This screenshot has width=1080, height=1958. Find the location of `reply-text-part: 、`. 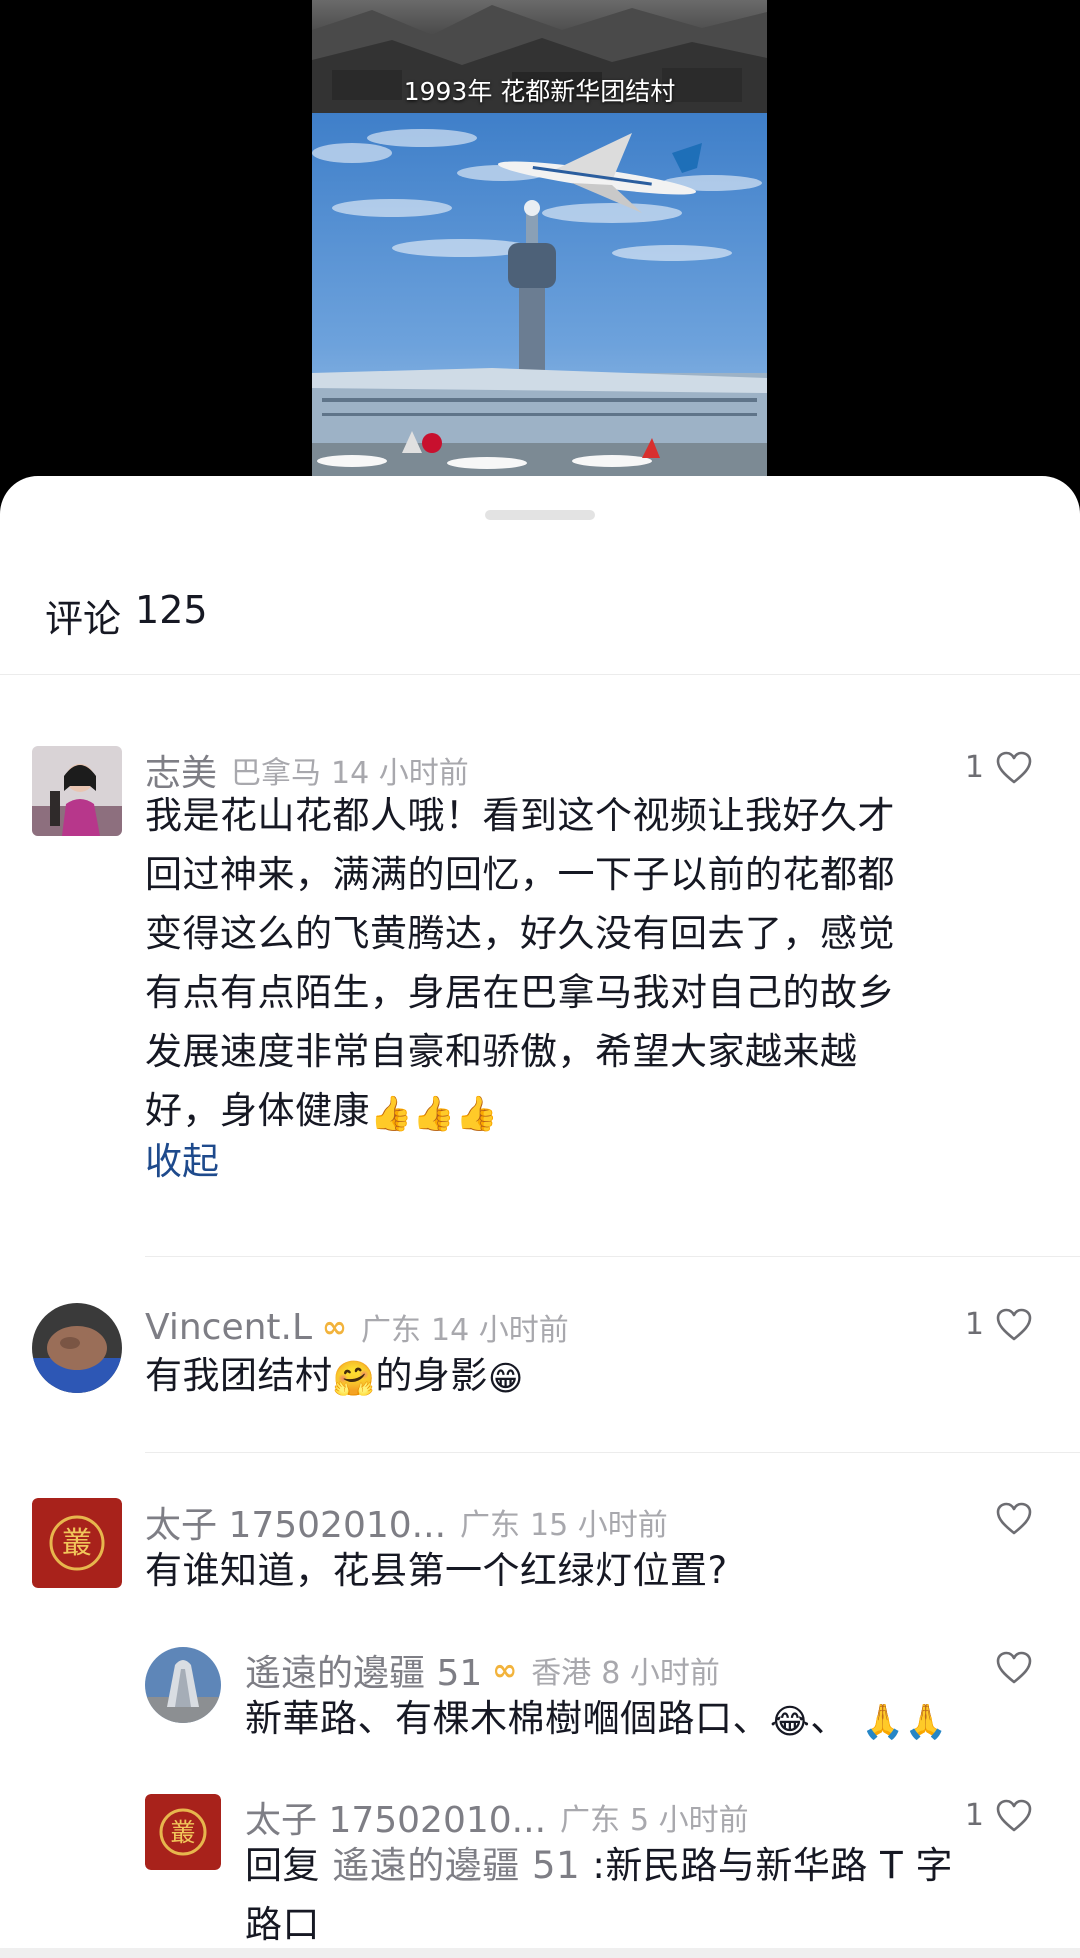

reply-text-part: 、 is located at coordinates (829, 1718).